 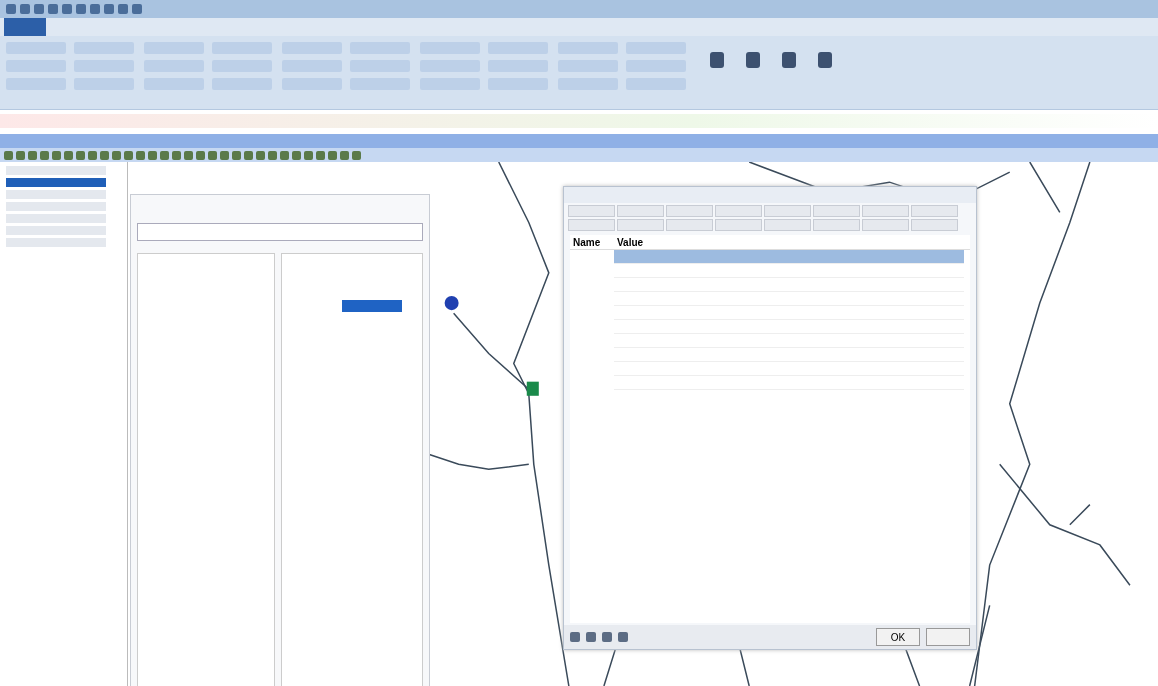 I want to click on dropdown-field, so click(x=280, y=232).